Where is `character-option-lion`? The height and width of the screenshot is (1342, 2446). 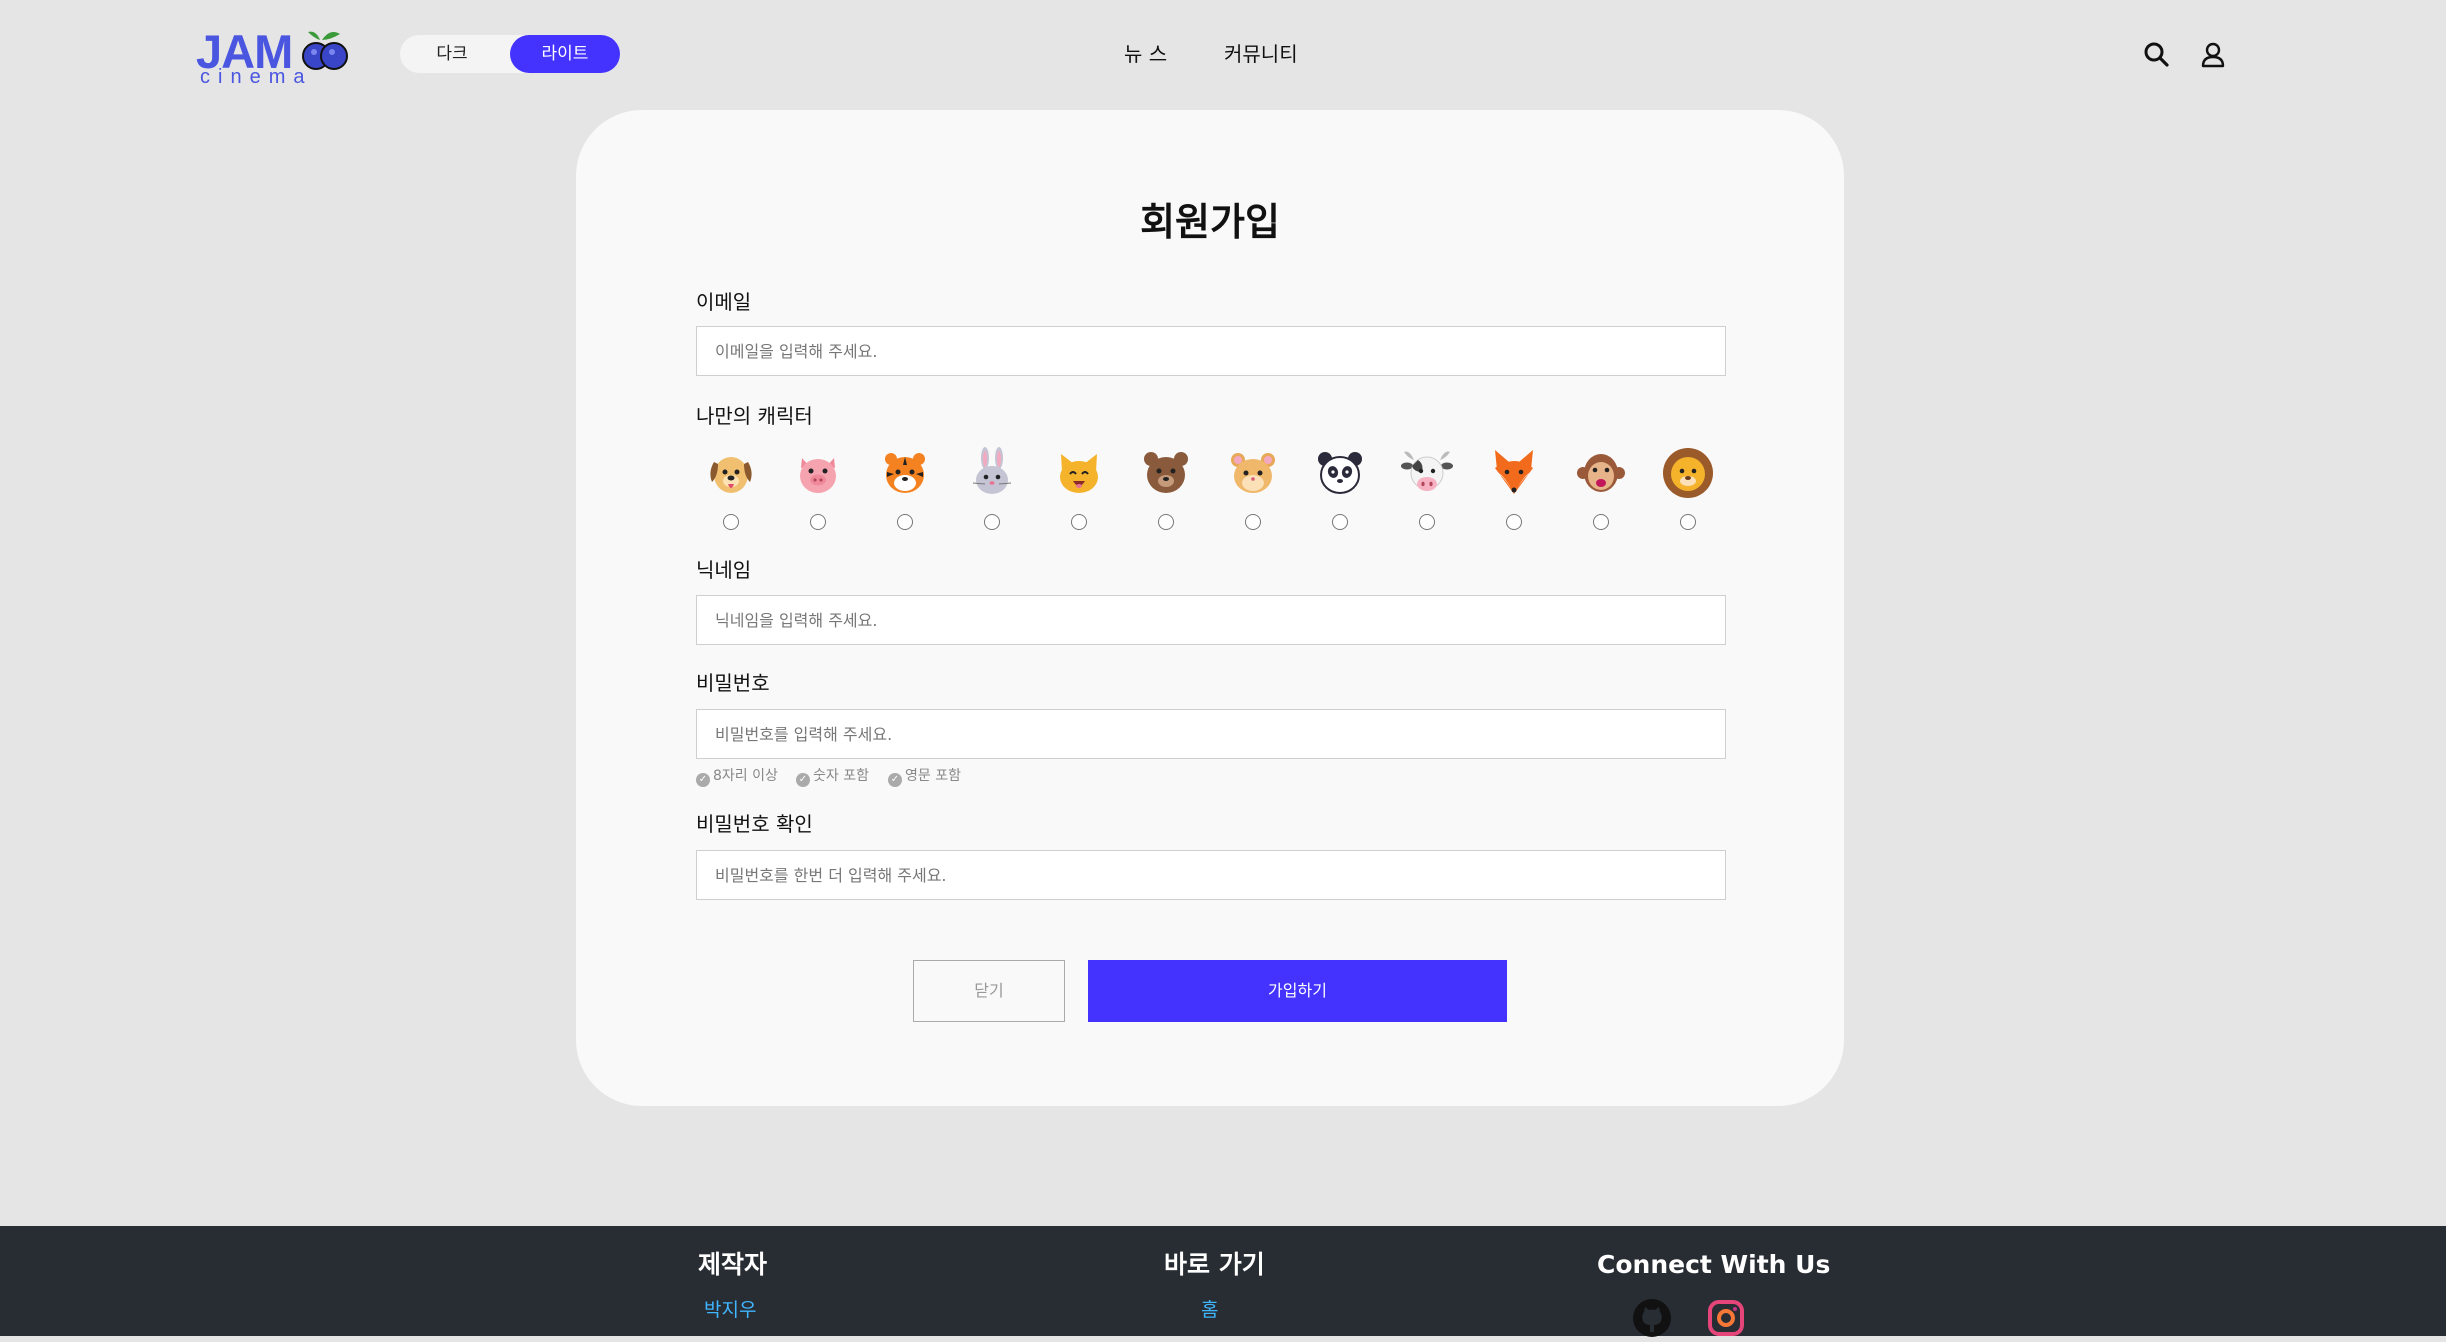
character-option-lion is located at coordinates (1688, 491).